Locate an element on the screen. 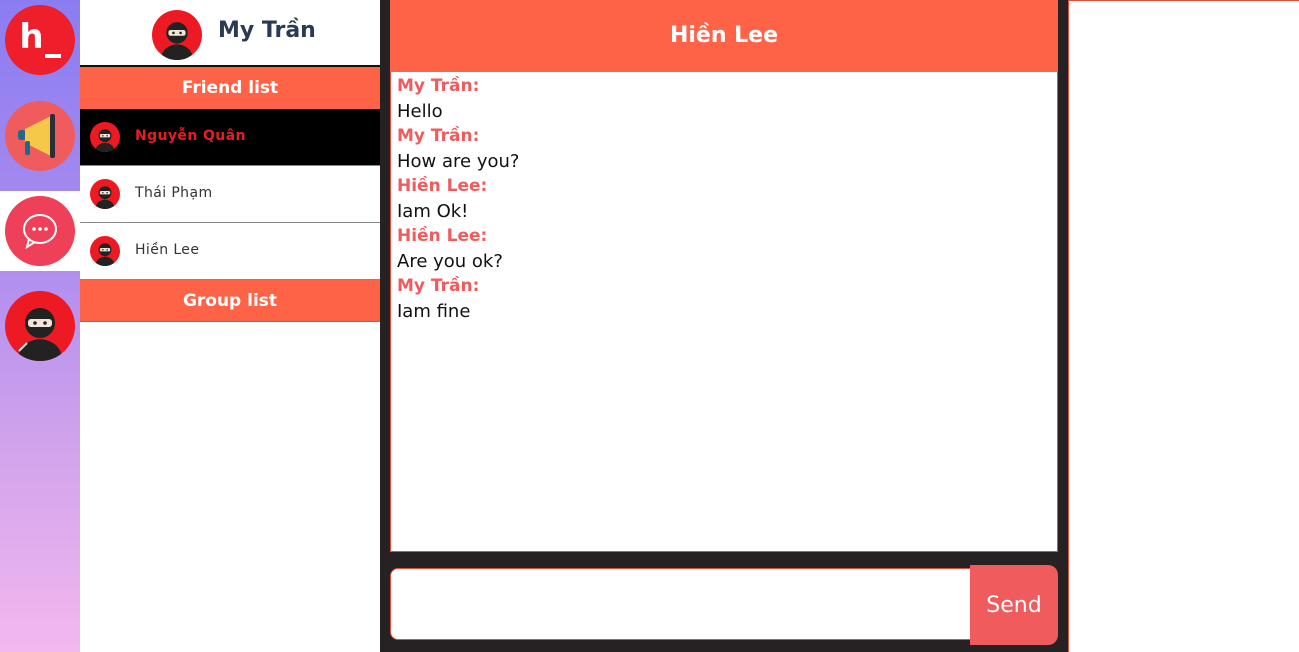  friend-item: Thái Phạm is located at coordinates (230, 194).